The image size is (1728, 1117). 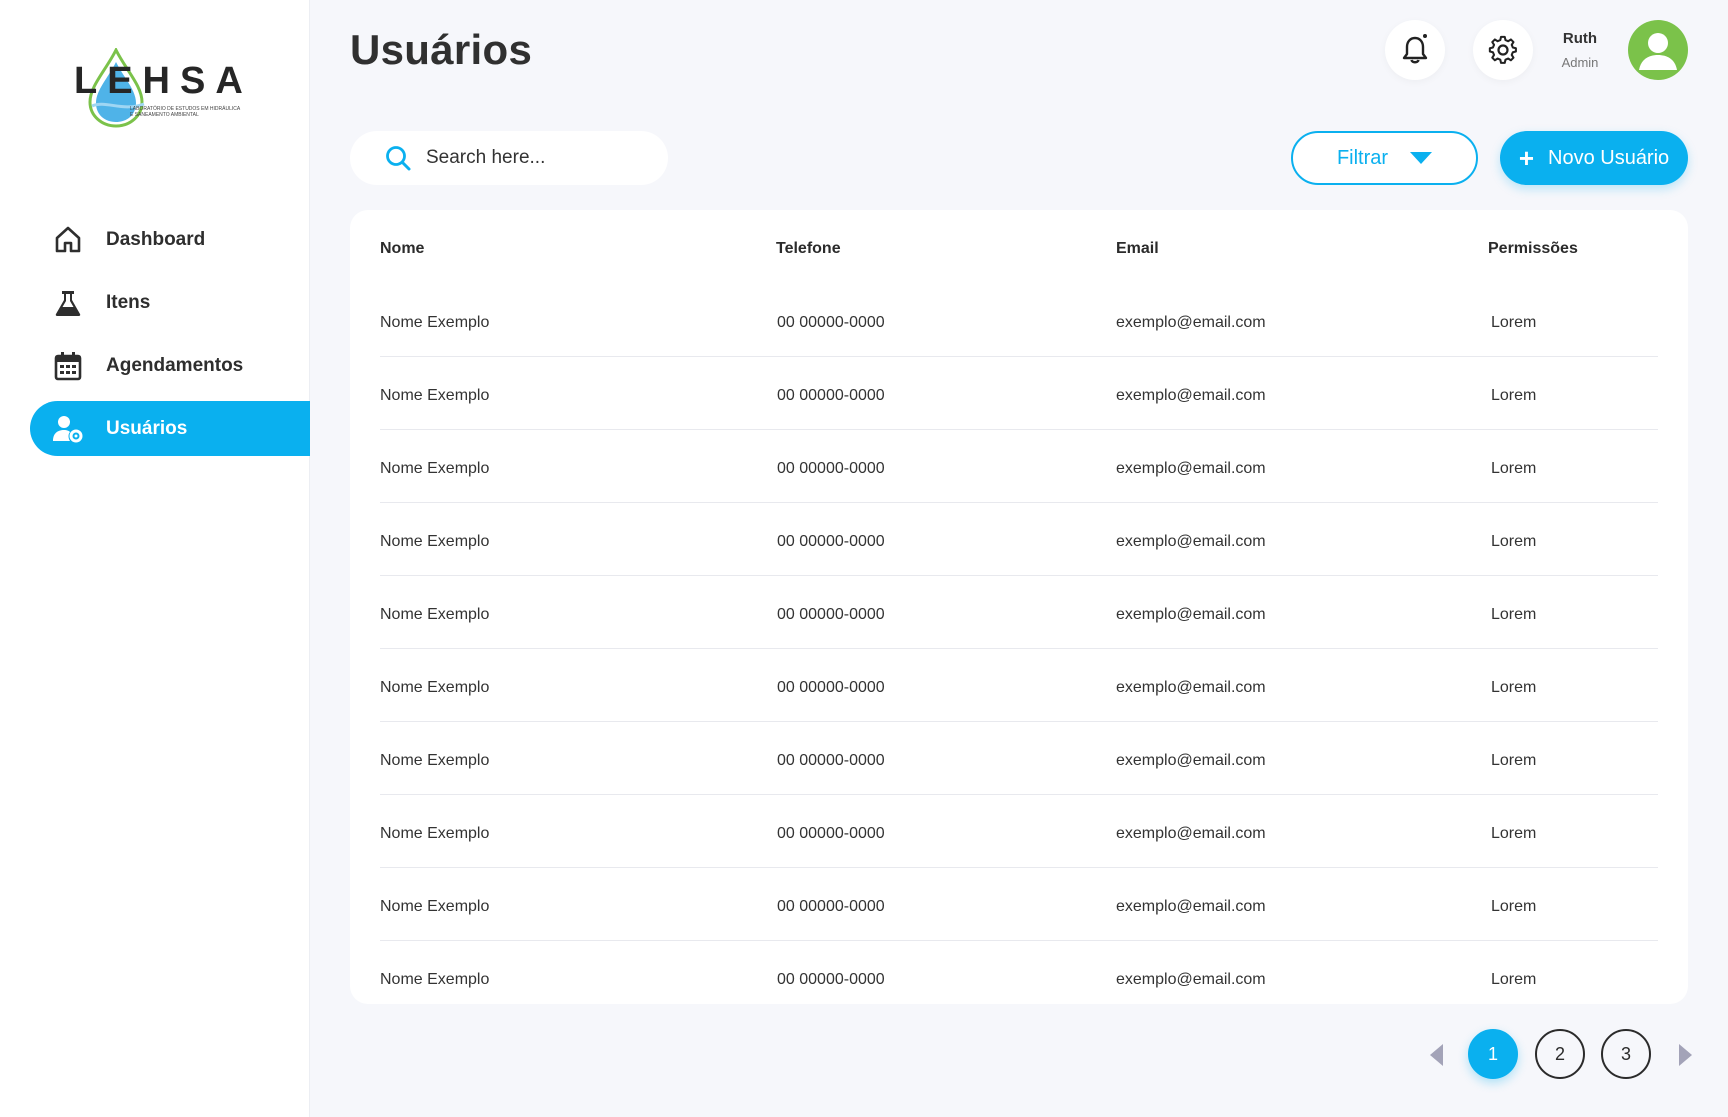 What do you see at coordinates (398, 158) in the screenshot?
I see `search-icon` at bounding box center [398, 158].